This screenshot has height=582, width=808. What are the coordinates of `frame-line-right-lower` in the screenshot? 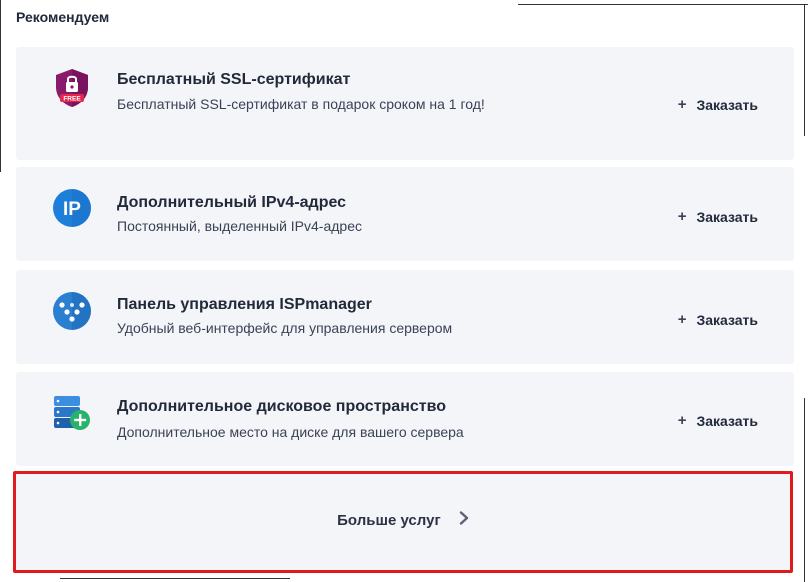 It's located at (804, 490).